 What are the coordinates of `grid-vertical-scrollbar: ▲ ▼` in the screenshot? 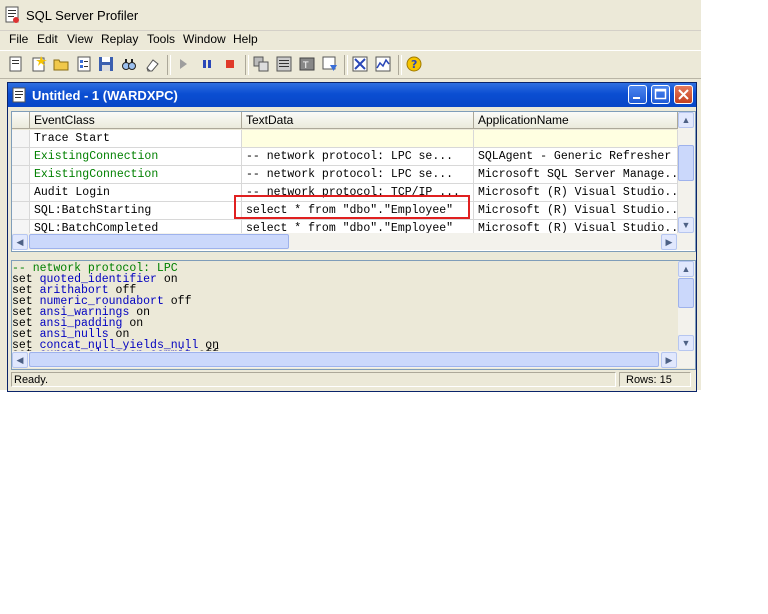 It's located at (686, 172).